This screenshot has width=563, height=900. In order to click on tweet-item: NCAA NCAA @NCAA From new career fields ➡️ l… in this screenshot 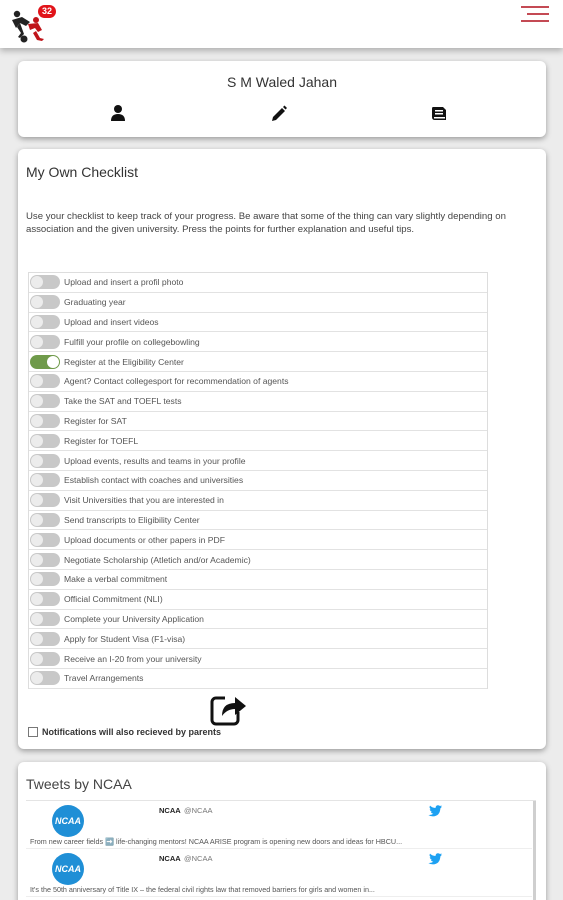, I will do `click(279, 825)`.